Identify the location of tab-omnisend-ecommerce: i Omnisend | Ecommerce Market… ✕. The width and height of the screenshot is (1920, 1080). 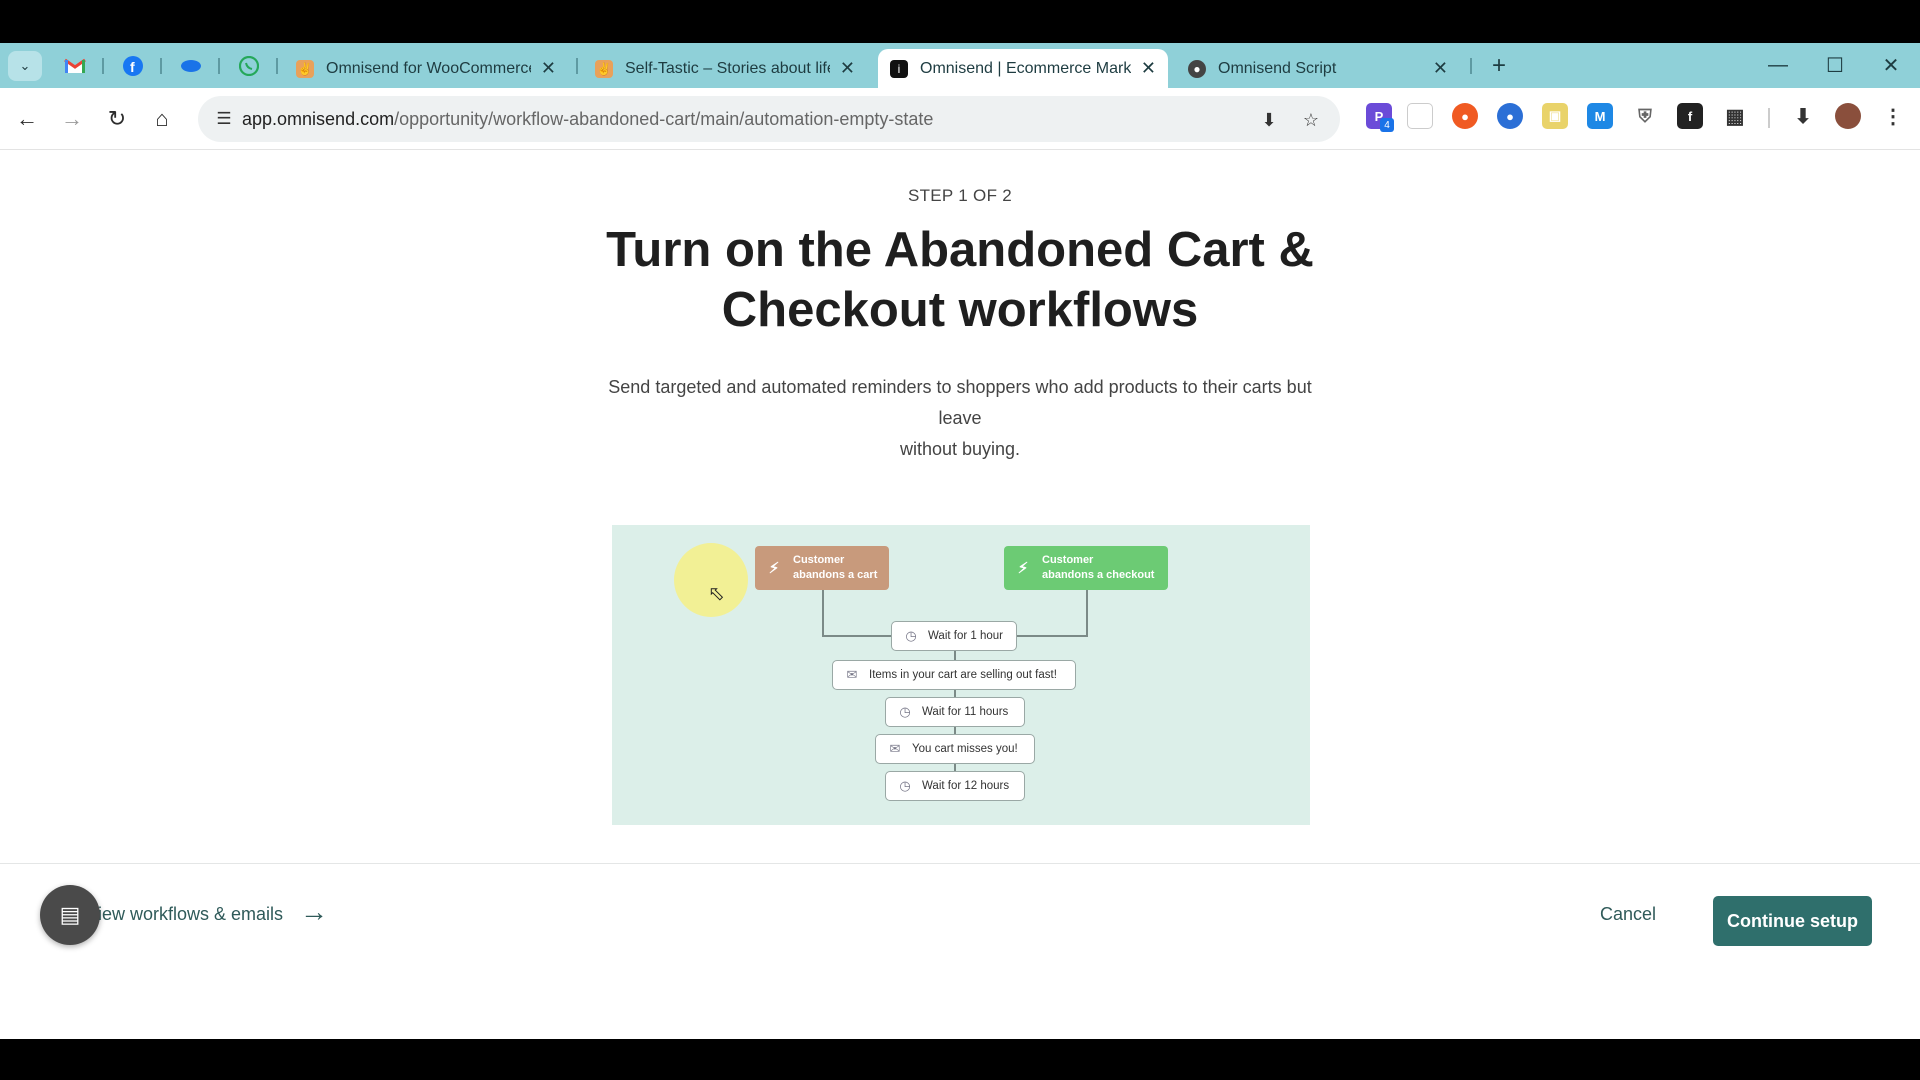
(1023, 68).